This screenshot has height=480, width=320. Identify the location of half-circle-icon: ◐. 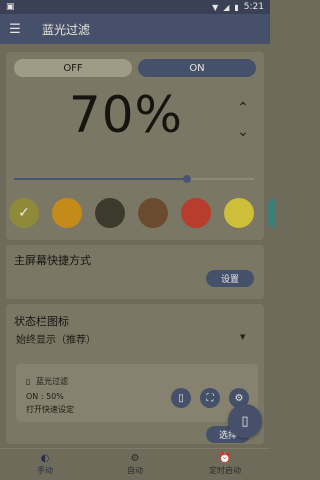
(45, 458).